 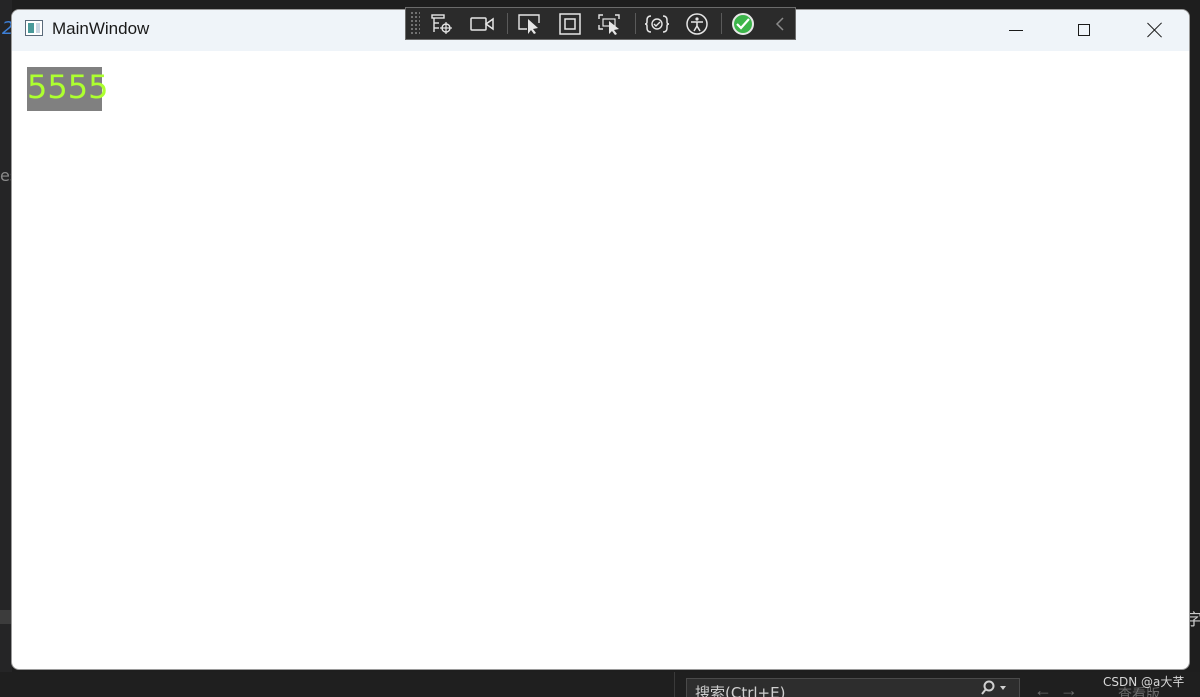 I want to click on maximize-button, so click(x=1084, y=30).